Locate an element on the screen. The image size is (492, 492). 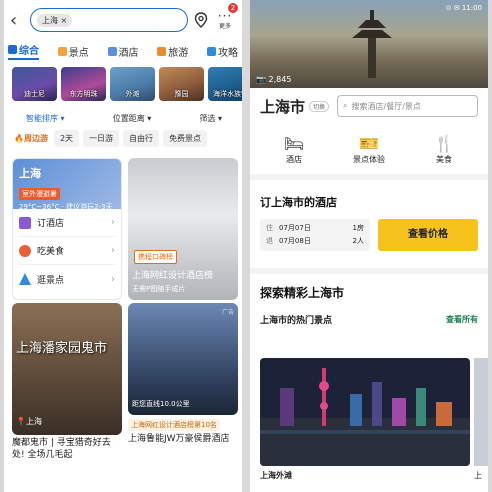
check-price-button: 查看价格 is located at coordinates (428, 235).